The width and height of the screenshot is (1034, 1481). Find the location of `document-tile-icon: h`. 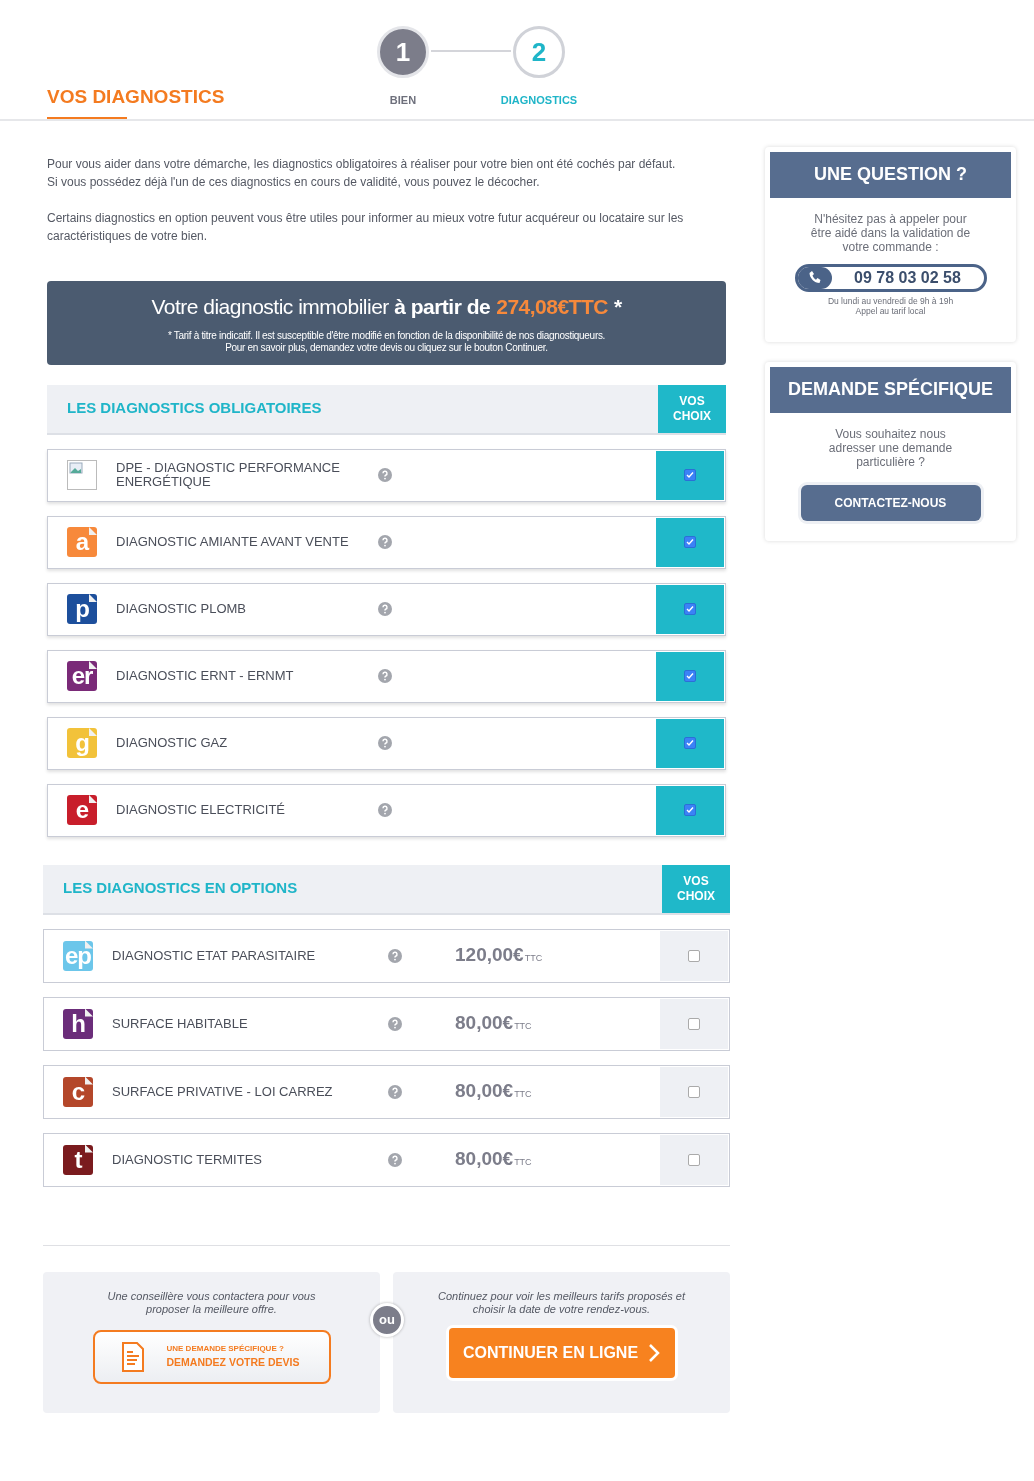

document-tile-icon: h is located at coordinates (78, 1023).